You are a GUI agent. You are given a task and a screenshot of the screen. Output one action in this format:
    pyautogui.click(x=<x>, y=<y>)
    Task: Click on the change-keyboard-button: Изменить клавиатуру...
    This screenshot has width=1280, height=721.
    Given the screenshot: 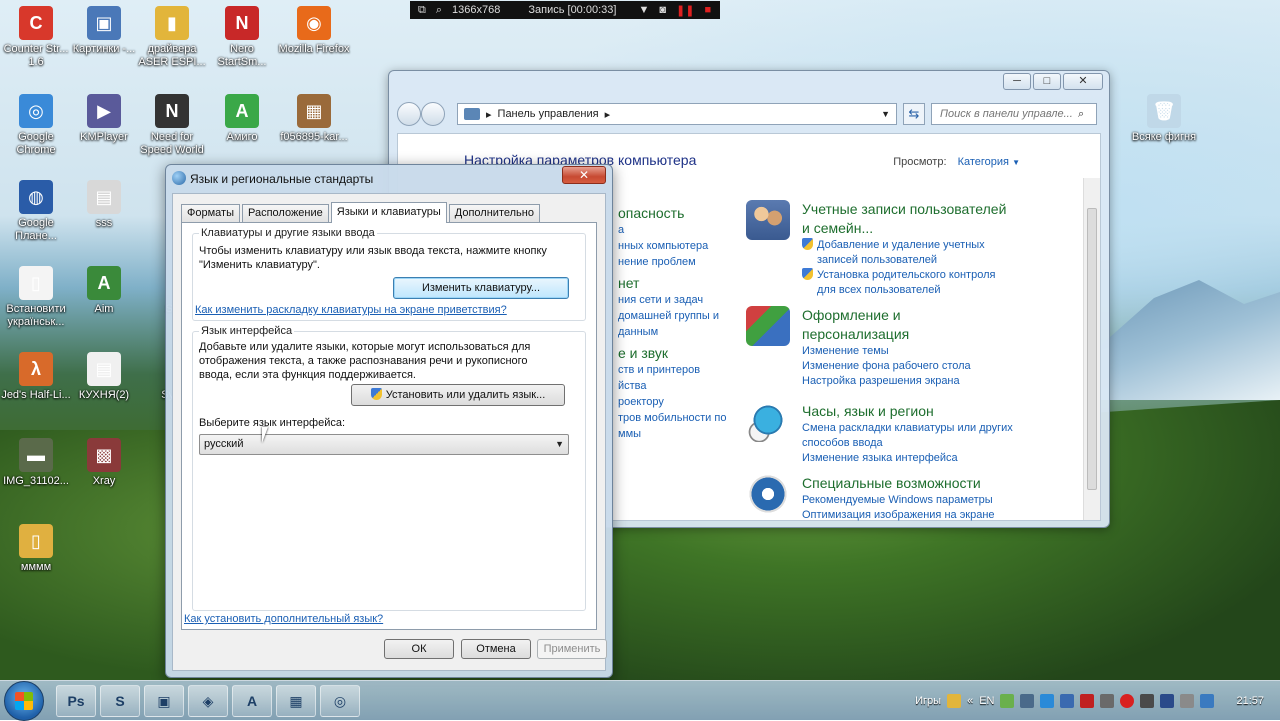 What is the action you would take?
    pyautogui.click(x=481, y=288)
    